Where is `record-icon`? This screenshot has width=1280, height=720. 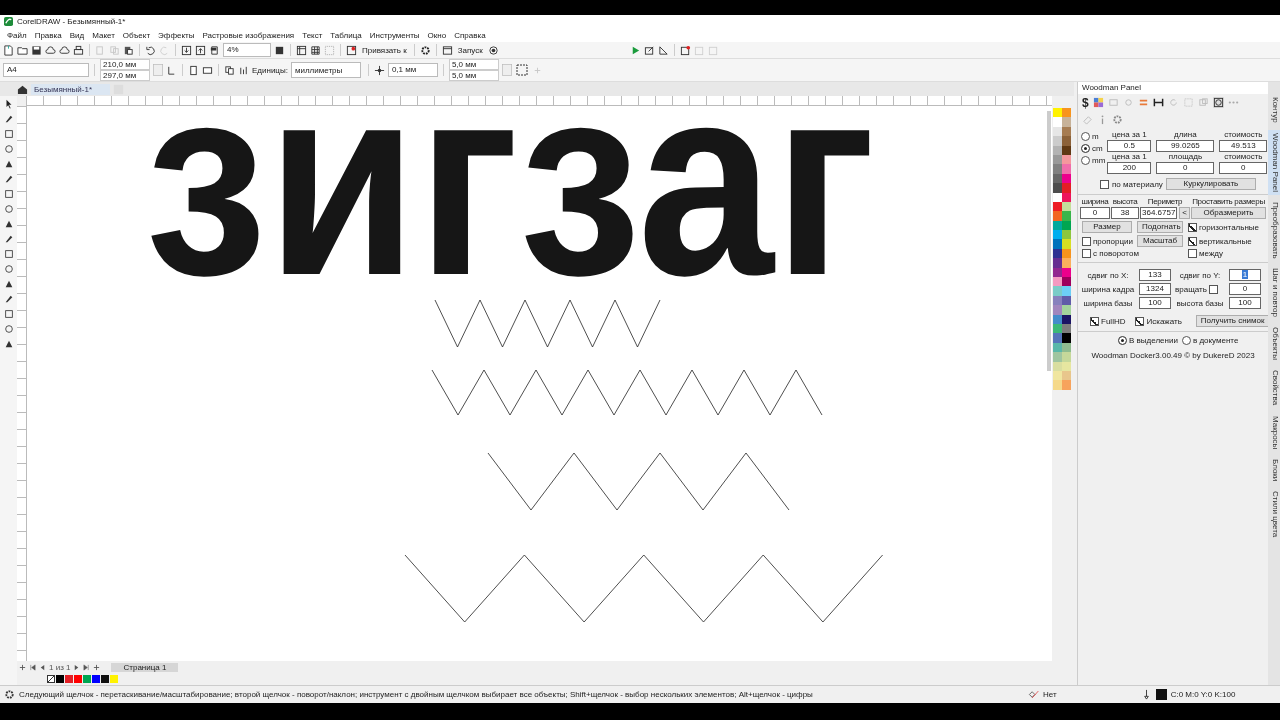 record-icon is located at coordinates (493, 50).